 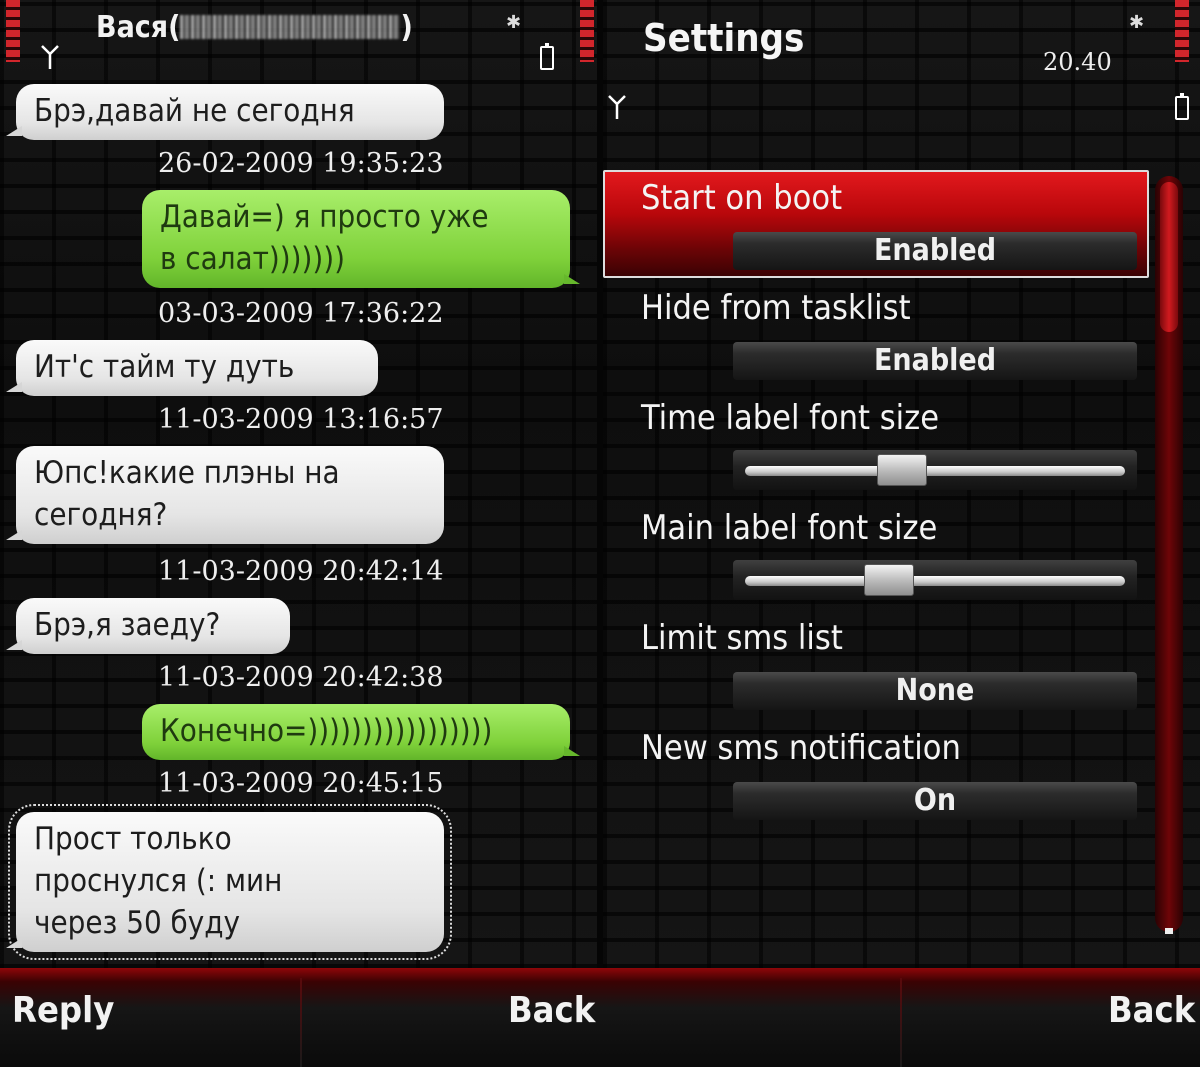 What do you see at coordinates (225, 495) in the screenshot?
I see `message-bubble: Юпс!какие плэны на сегодня?` at bounding box center [225, 495].